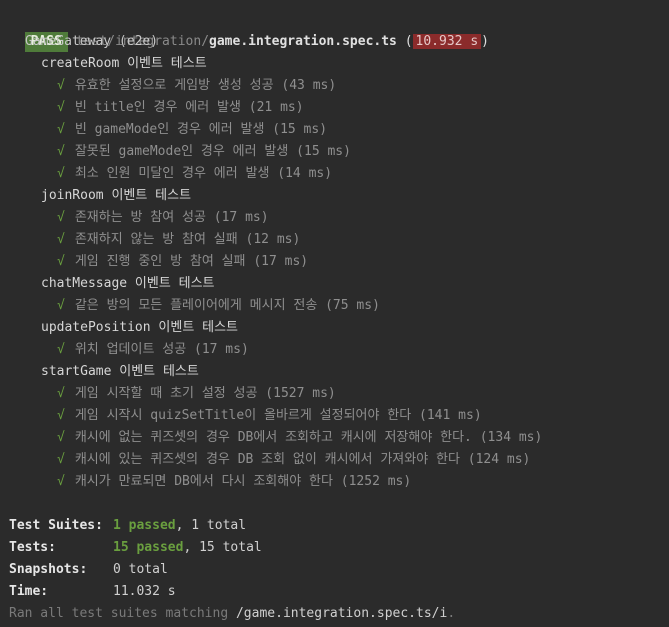  I want to click on test-file-name: game.integration.spec.ts, so click(303, 41).